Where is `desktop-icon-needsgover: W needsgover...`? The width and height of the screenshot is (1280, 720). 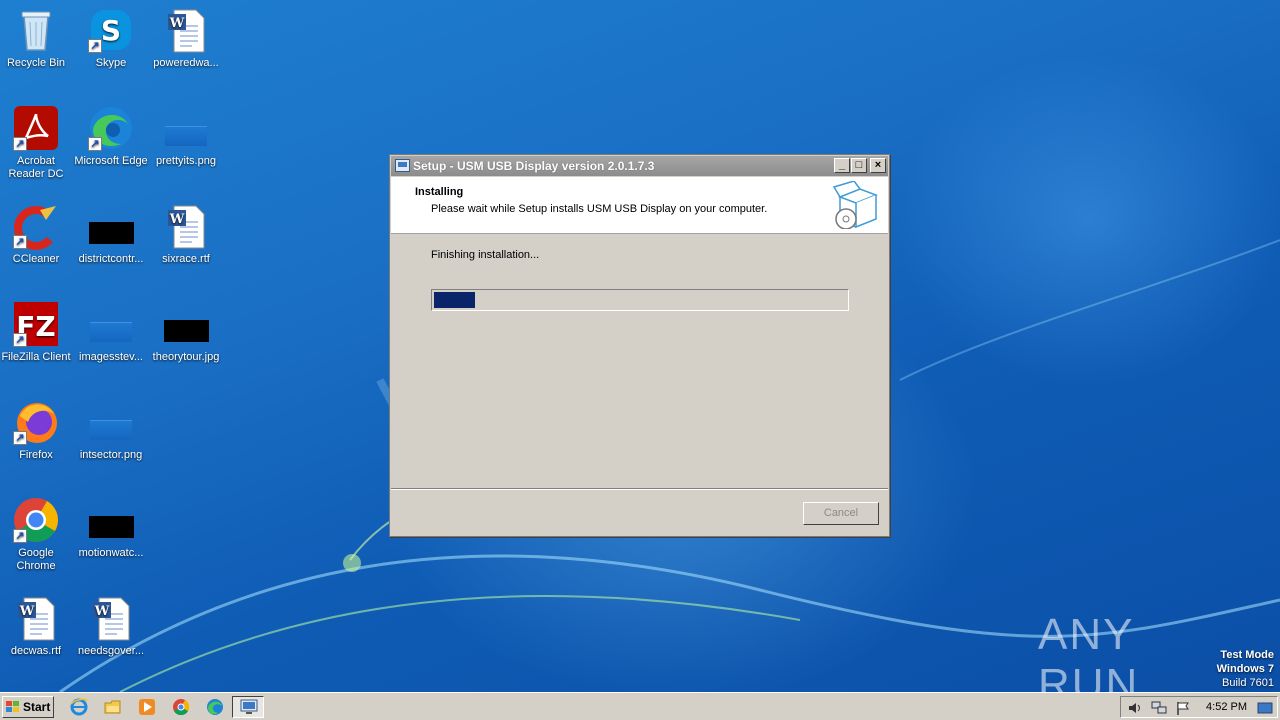
desktop-icon-needsgover: W needsgover... is located at coordinates (111, 626).